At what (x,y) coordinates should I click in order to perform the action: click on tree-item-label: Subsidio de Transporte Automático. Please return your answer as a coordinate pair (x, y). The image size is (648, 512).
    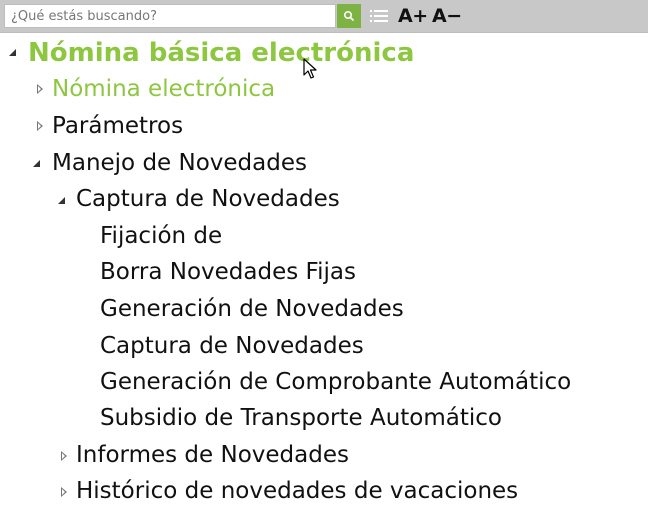
    Looking at the image, I should click on (301, 418).